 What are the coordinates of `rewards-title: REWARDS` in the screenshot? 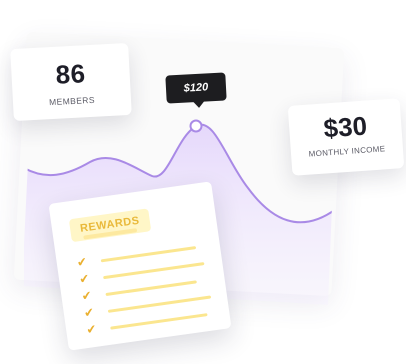 It's located at (109, 225).